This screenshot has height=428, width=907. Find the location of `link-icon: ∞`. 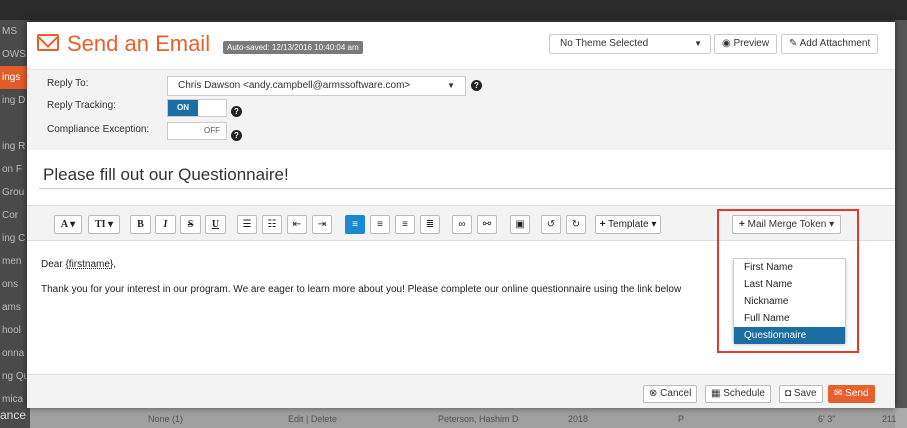

link-icon: ∞ is located at coordinates (462, 224).